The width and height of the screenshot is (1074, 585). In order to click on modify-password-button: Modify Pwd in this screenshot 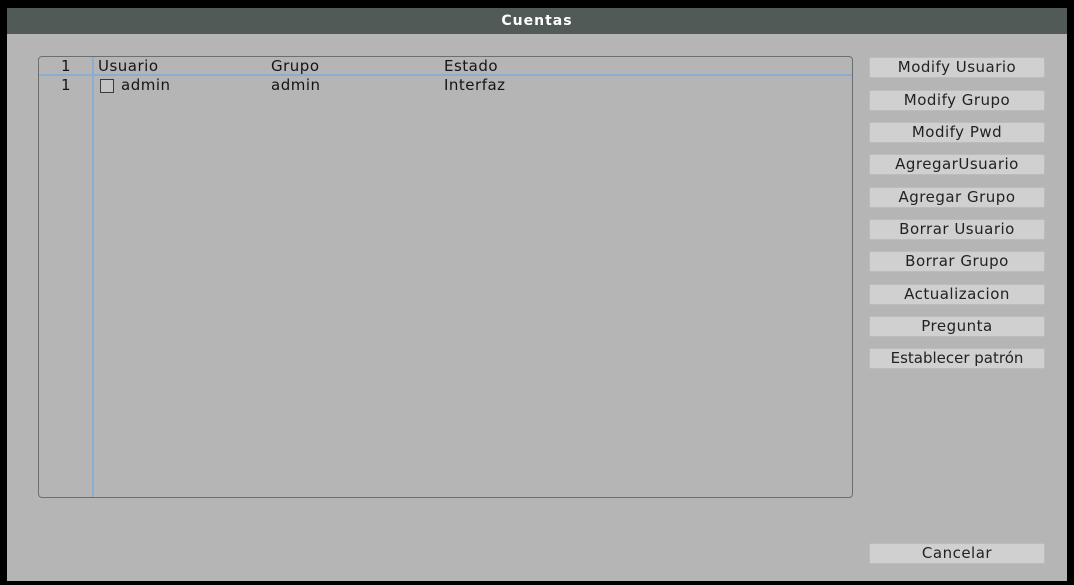, I will do `click(957, 132)`.